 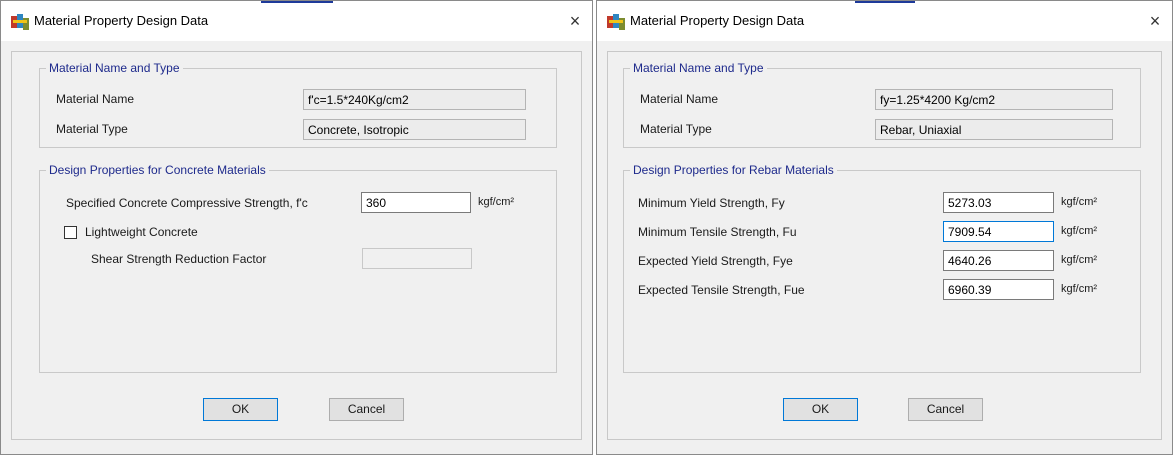 I want to click on fy-unit: kgf/cm², so click(x=1079, y=202).